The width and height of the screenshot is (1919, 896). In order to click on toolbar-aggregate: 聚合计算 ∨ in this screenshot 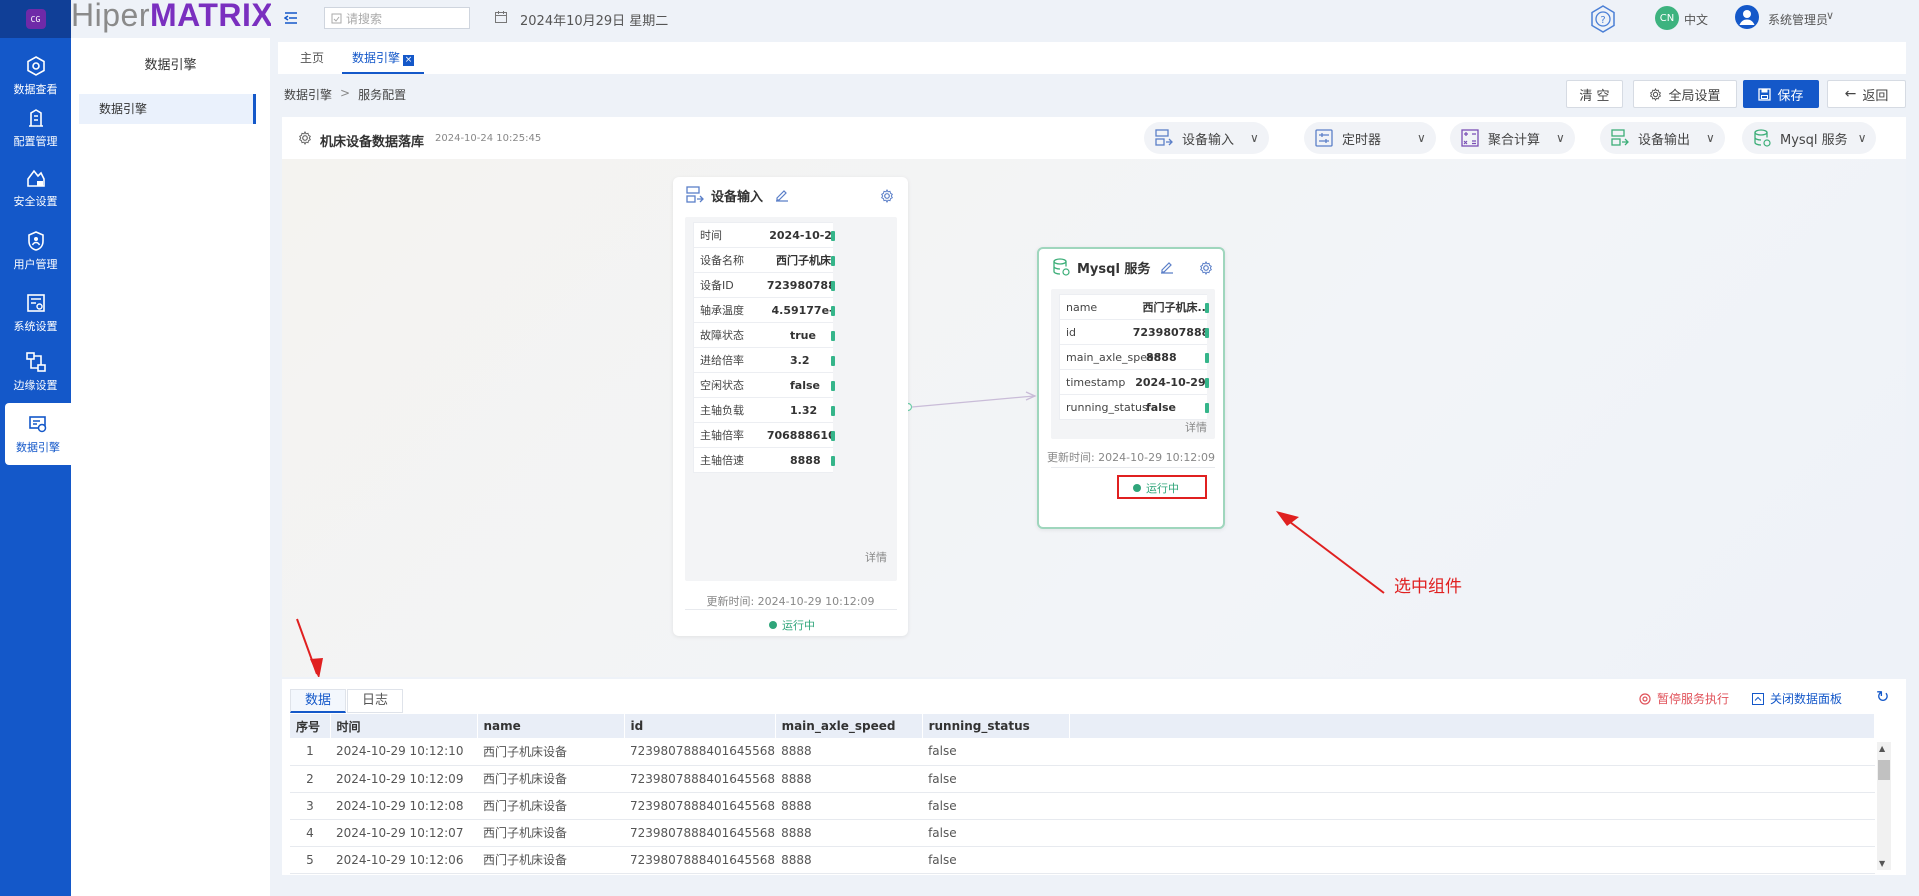, I will do `click(1512, 138)`.